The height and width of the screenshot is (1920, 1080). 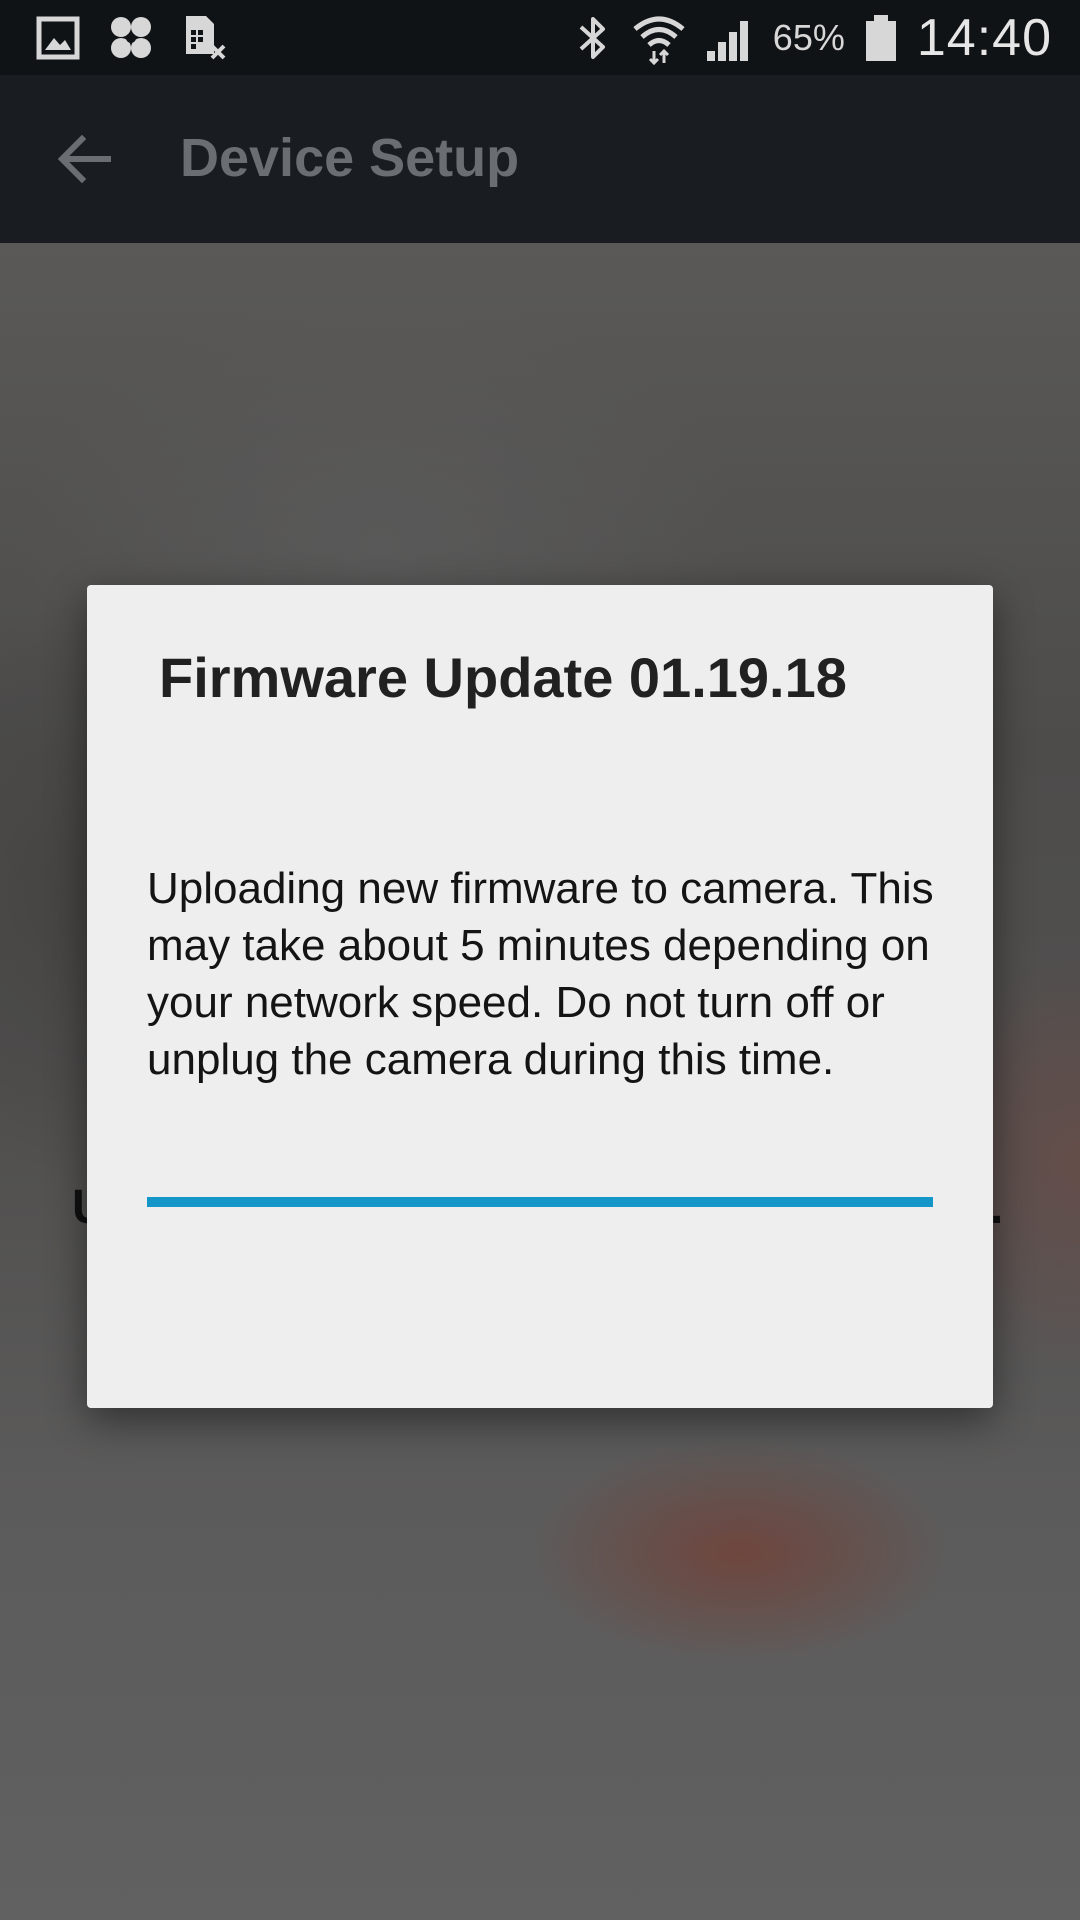 I want to click on bluetooth-icon, so click(x=593, y=38).